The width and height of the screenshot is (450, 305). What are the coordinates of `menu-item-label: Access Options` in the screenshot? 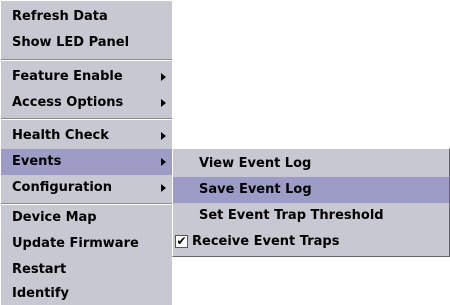 It's located at (68, 102).